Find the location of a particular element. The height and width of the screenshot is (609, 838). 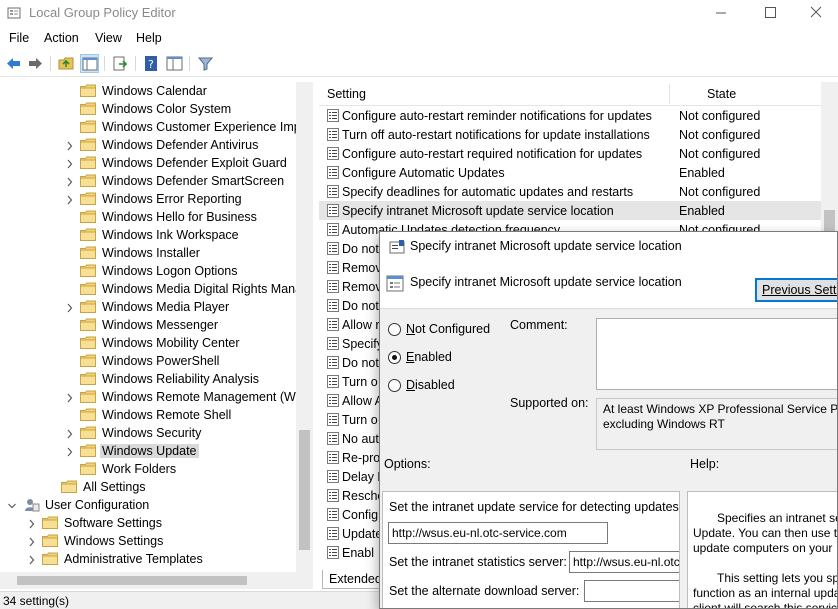

up-level-button is located at coordinates (66, 63).